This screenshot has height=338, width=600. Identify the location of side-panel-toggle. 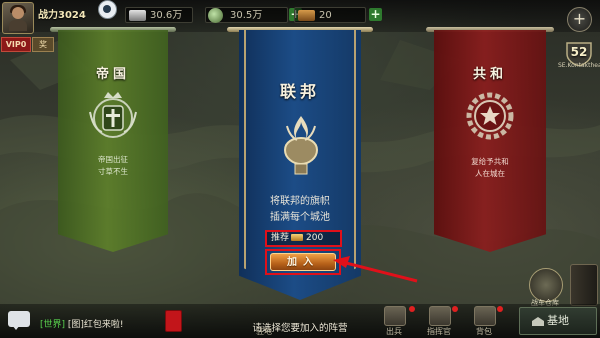
(584, 285).